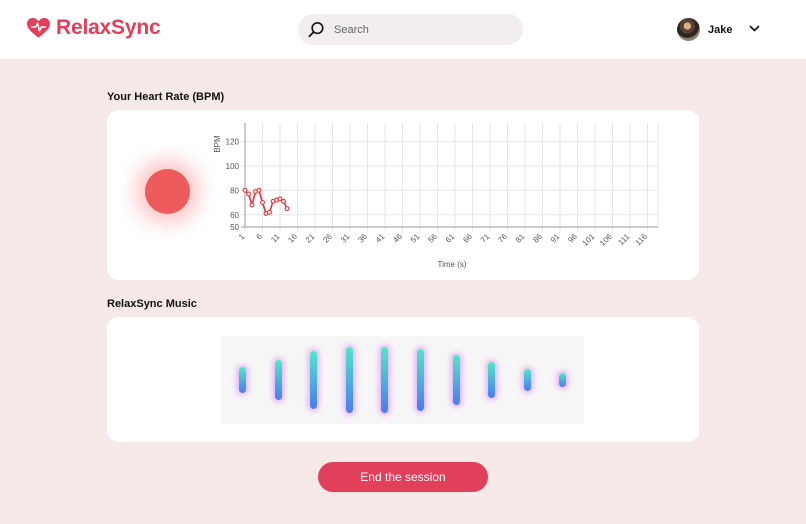 The width and height of the screenshot is (806, 524). I want to click on top-nav-bar: RelaxSync Jake, so click(403, 29).